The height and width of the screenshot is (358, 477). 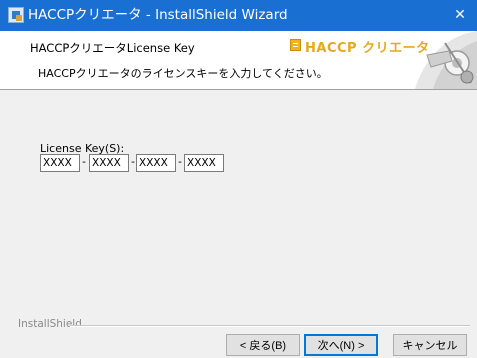 What do you see at coordinates (460, 15) in the screenshot?
I see `close-icon: ✕` at bounding box center [460, 15].